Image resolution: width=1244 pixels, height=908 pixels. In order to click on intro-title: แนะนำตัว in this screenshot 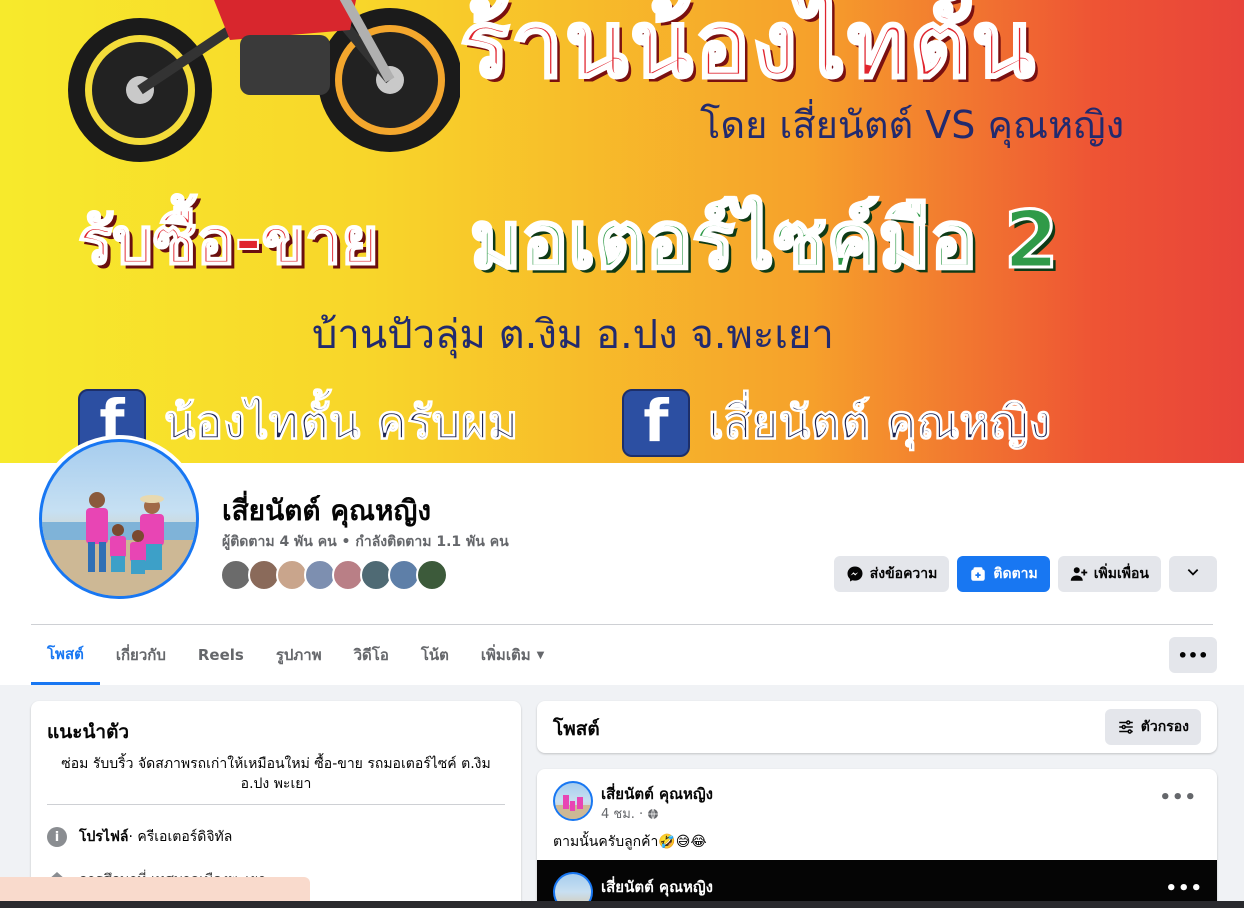, I will do `click(88, 732)`.